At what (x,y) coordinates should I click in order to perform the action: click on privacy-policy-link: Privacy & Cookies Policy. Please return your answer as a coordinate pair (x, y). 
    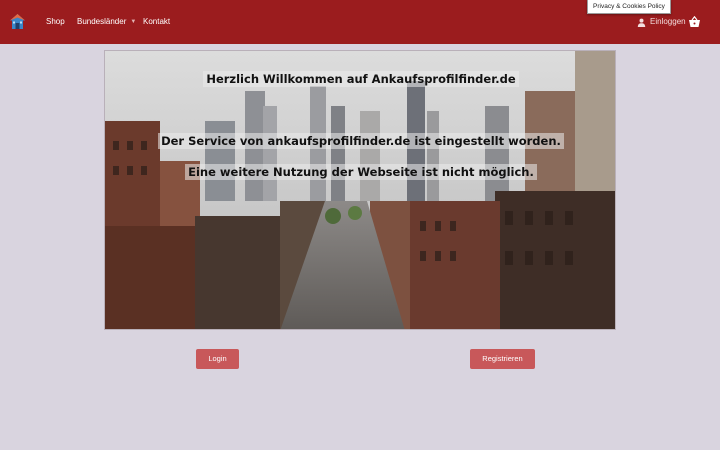
    Looking at the image, I should click on (629, 7).